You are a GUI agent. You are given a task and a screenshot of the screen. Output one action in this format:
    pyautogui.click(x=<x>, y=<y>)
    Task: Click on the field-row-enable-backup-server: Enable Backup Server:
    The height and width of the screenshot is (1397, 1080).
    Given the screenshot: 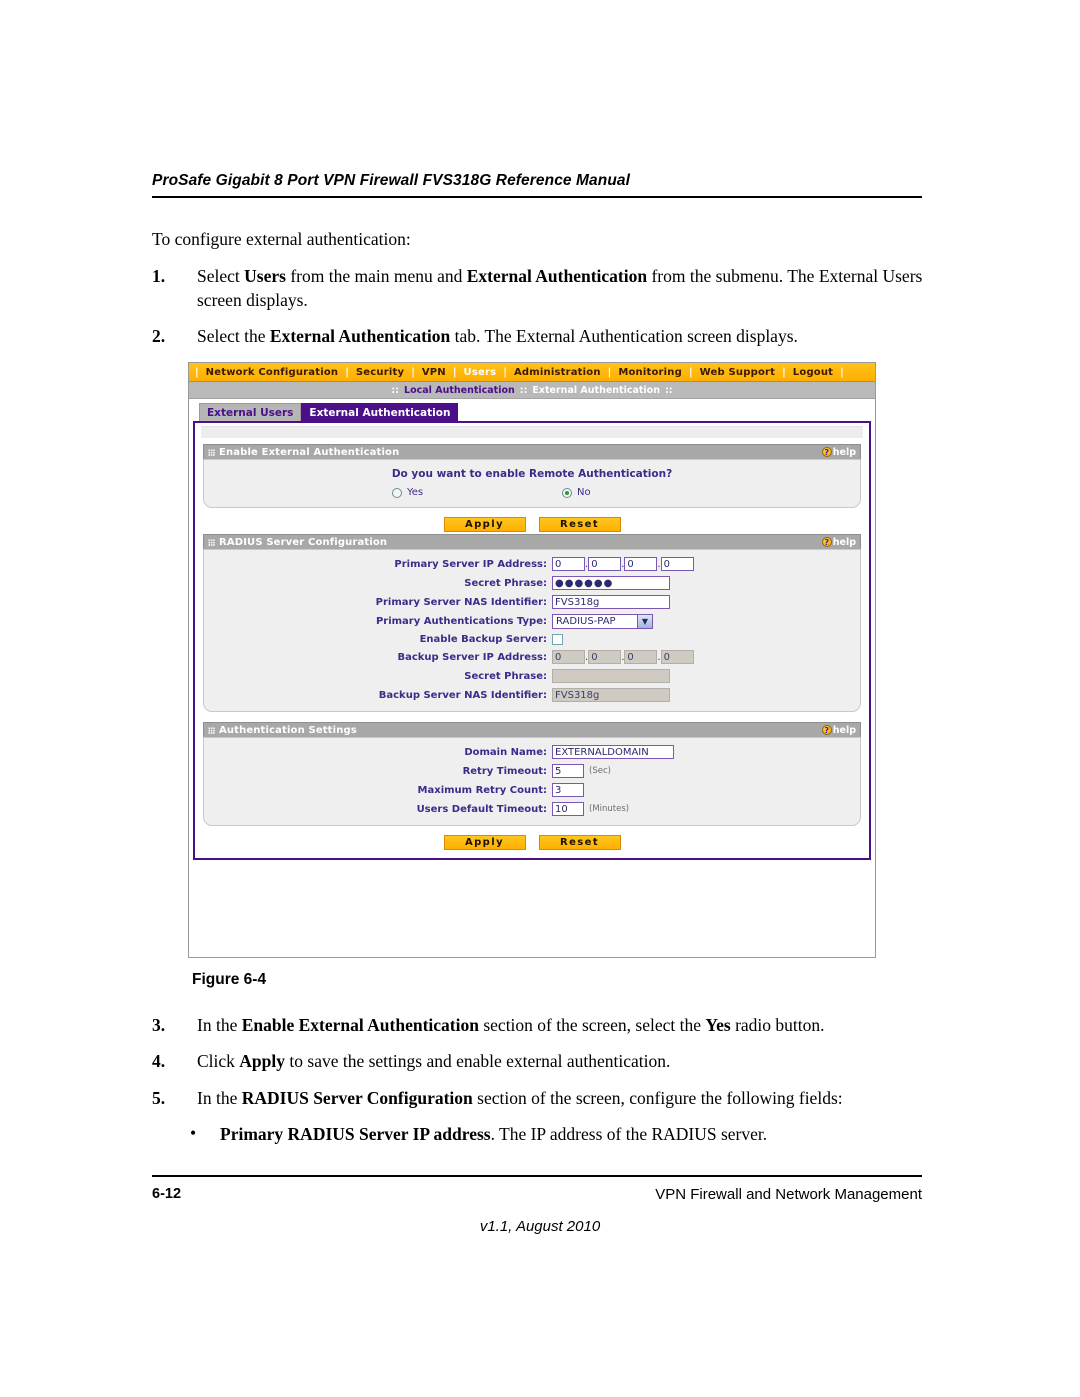 What is the action you would take?
    pyautogui.click(x=532, y=639)
    